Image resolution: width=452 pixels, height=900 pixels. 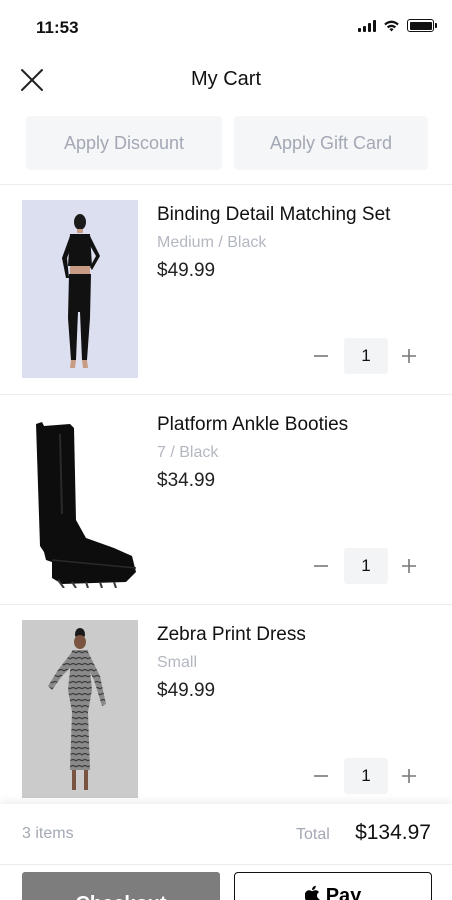 I want to click on promo-row: Apply Discount Apply Gift Card, so click(x=226, y=143).